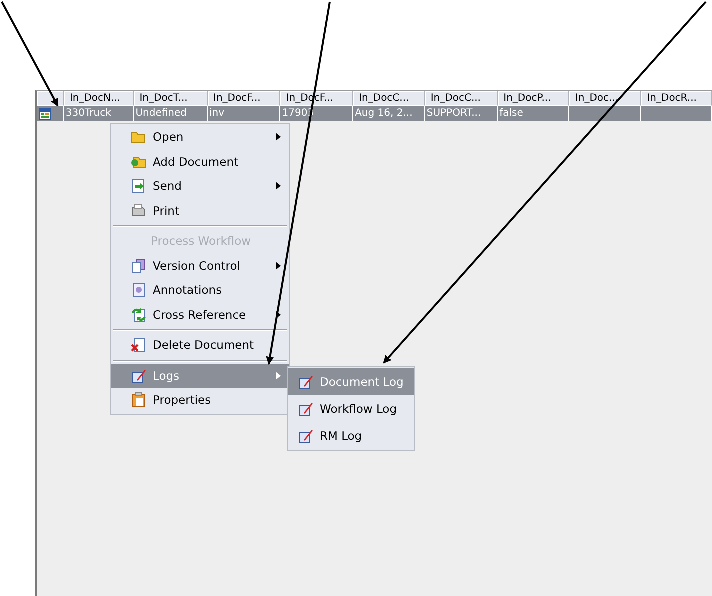 Image resolution: width=712 pixels, height=596 pixels. Describe the element at coordinates (200, 345) in the screenshot. I see `menu-item: Delete Document` at that location.